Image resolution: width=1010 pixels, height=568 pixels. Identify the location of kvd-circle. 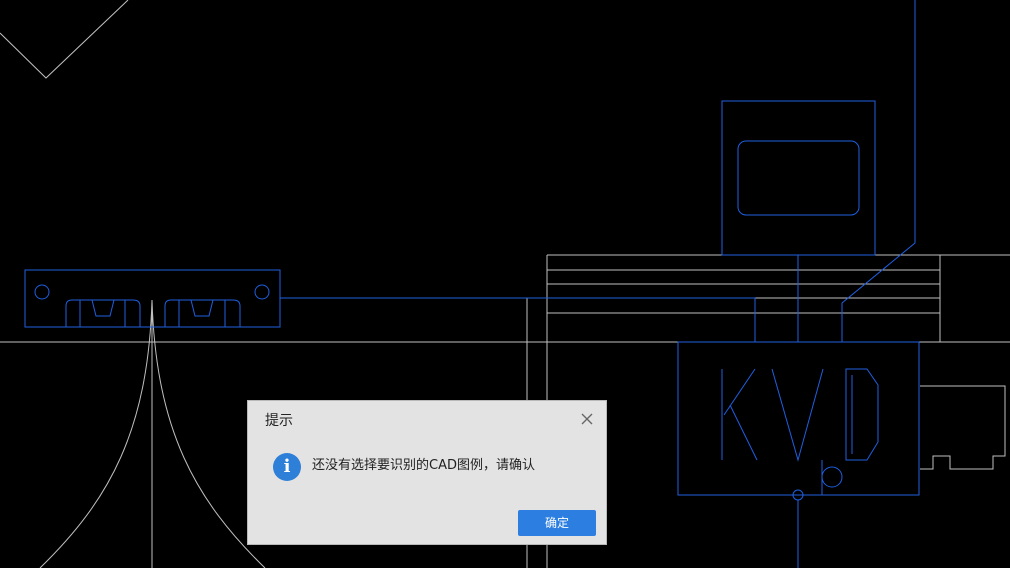
(832, 477).